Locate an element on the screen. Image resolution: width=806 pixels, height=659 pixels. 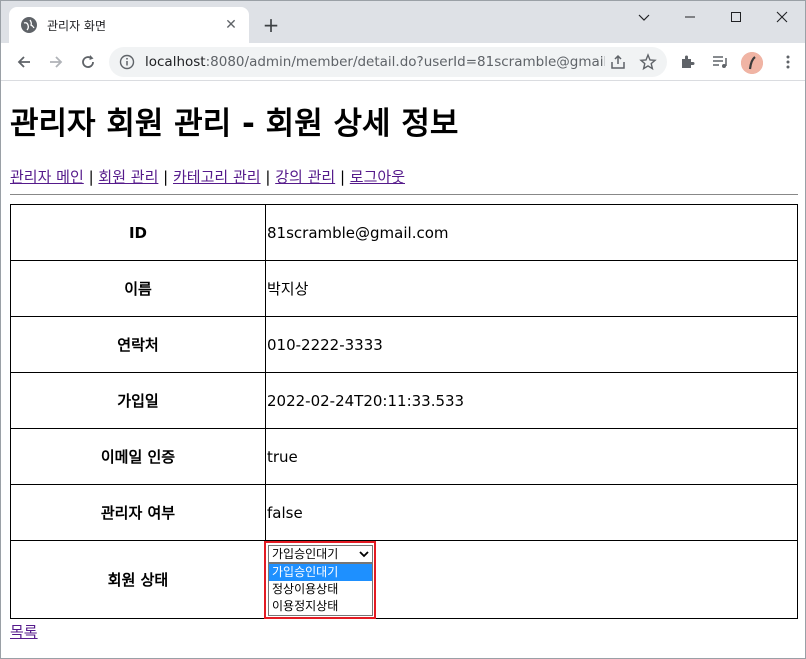
row-label-id: ID is located at coordinates (138, 232).